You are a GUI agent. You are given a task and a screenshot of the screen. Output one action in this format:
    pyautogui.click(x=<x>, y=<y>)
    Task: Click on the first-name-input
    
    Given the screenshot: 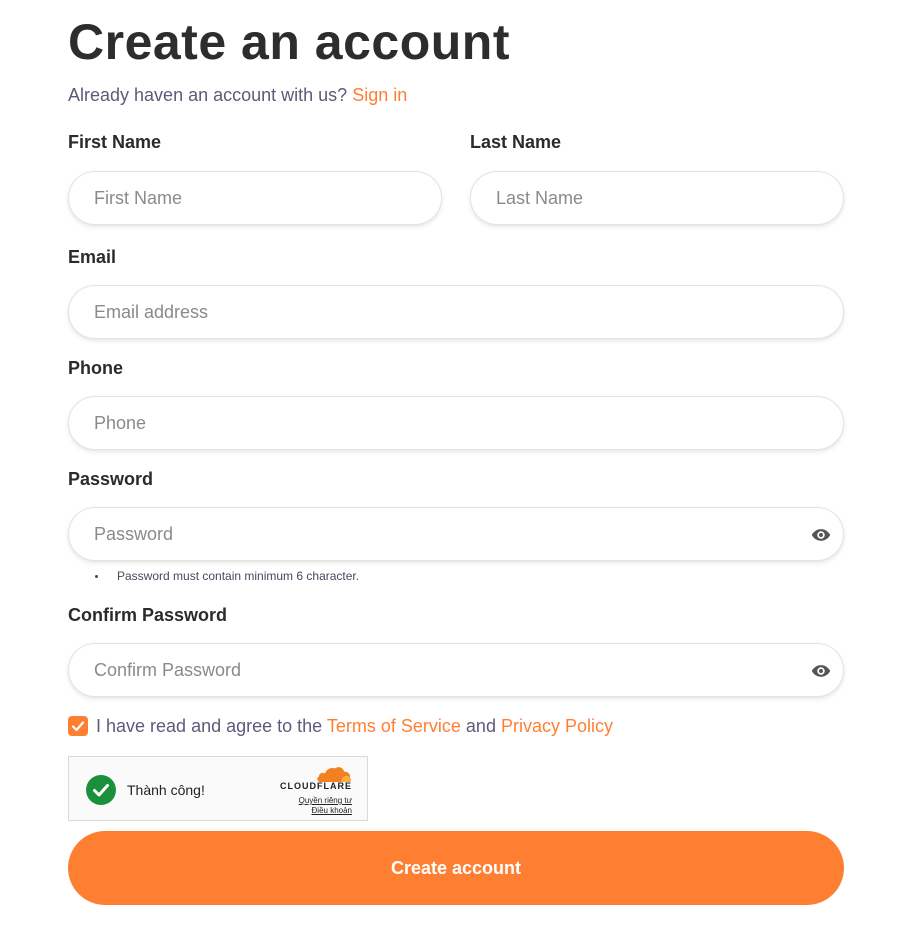 What is the action you would take?
    pyautogui.click(x=255, y=198)
    